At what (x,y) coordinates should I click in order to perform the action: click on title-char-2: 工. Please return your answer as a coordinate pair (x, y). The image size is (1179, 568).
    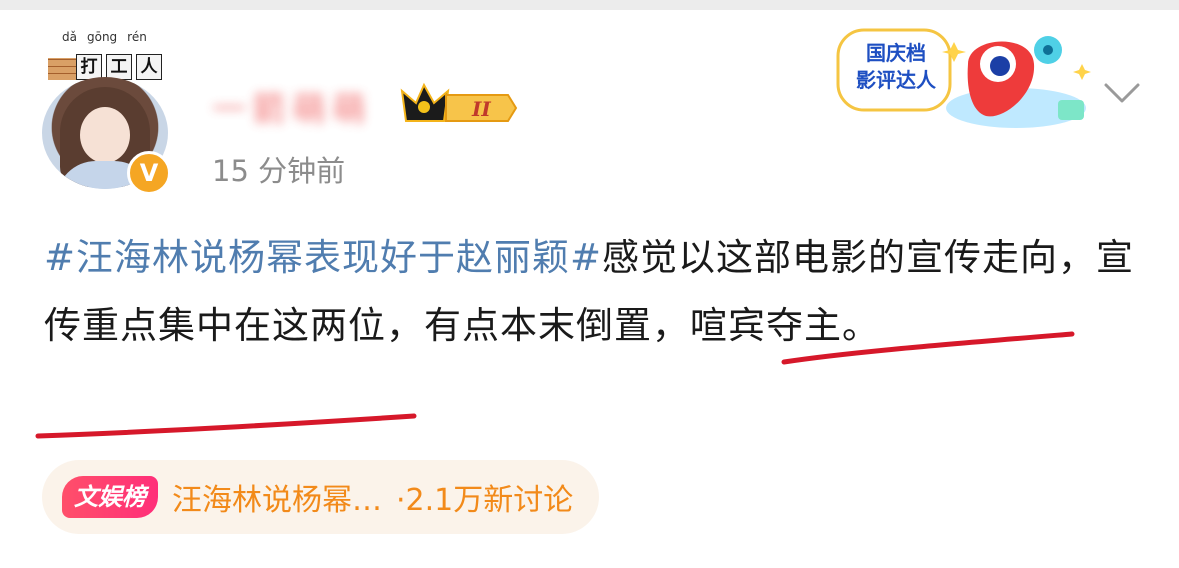
    Looking at the image, I should click on (119, 67).